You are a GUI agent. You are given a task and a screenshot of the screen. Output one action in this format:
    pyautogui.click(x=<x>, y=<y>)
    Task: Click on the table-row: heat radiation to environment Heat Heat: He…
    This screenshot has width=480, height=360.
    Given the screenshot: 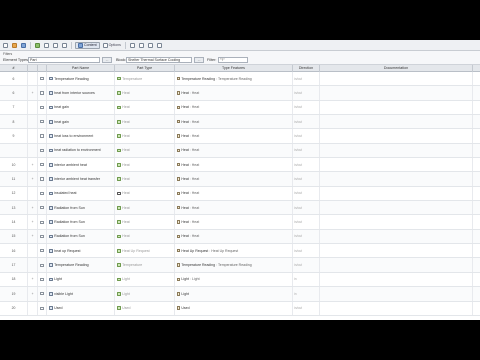 What is the action you would take?
    pyautogui.click(x=240, y=151)
    